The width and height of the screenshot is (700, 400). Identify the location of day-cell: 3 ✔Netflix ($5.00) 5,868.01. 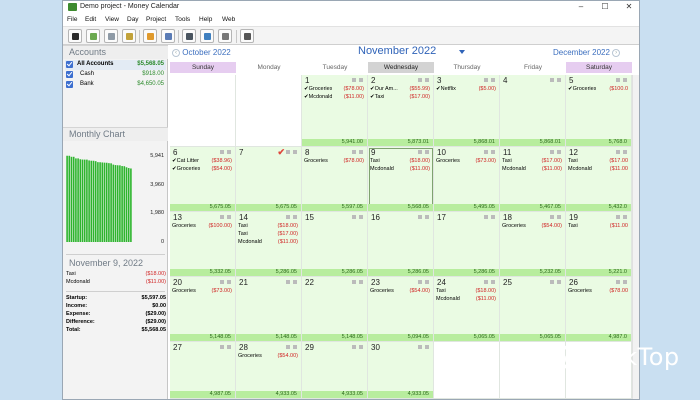
(467, 111).